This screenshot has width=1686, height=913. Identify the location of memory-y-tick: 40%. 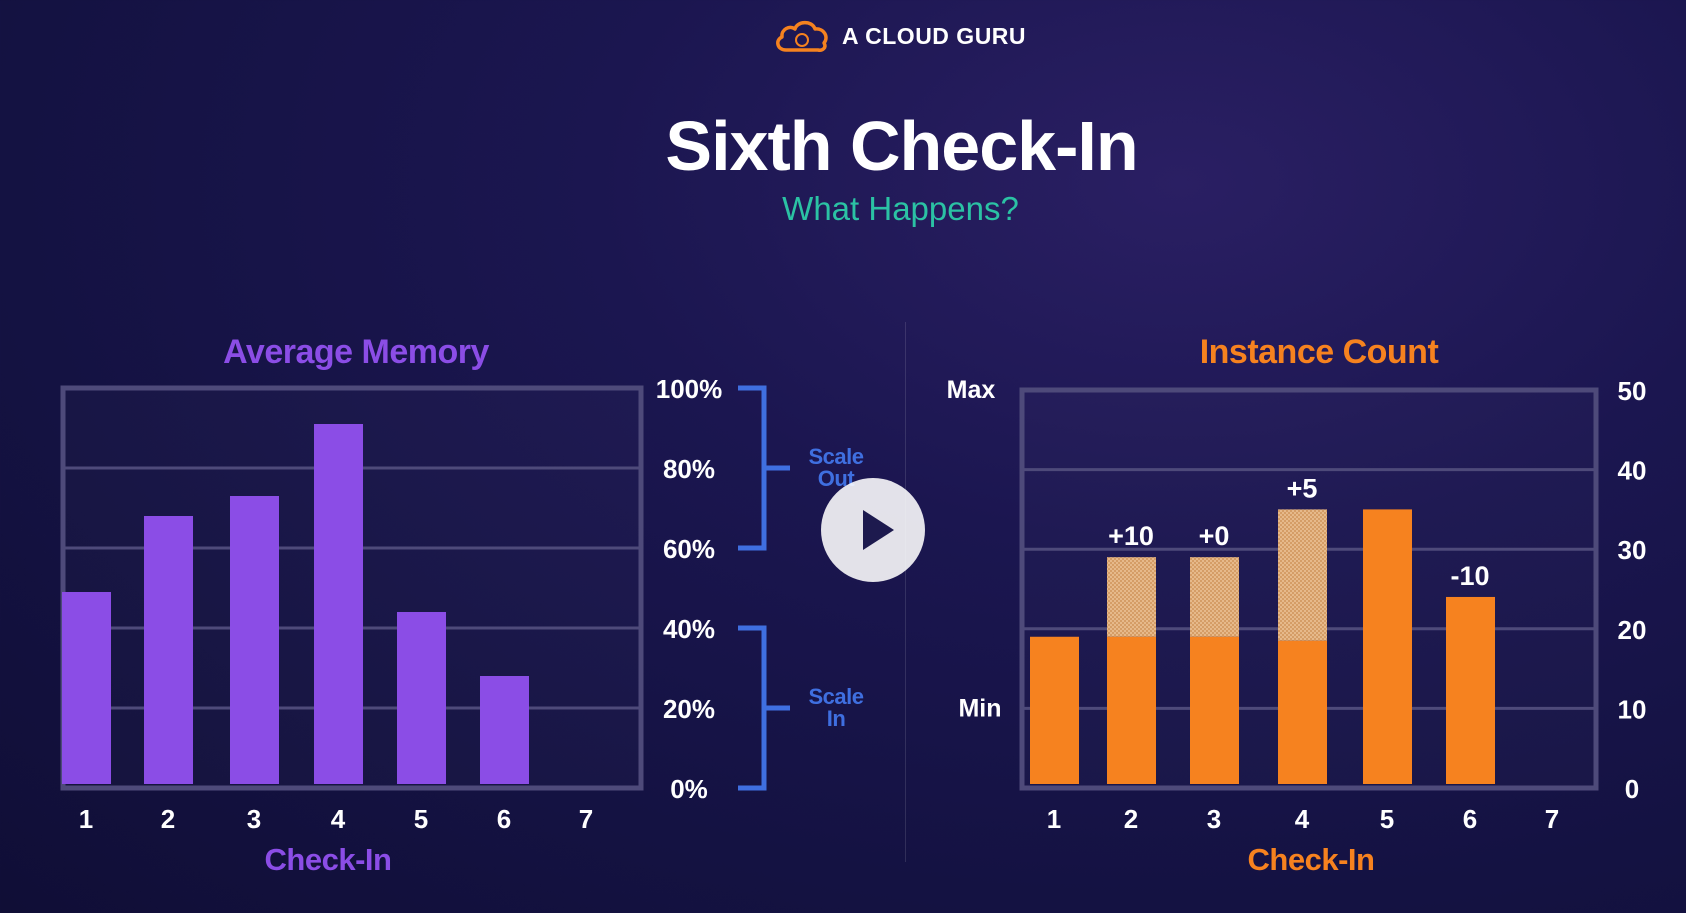
(689, 629).